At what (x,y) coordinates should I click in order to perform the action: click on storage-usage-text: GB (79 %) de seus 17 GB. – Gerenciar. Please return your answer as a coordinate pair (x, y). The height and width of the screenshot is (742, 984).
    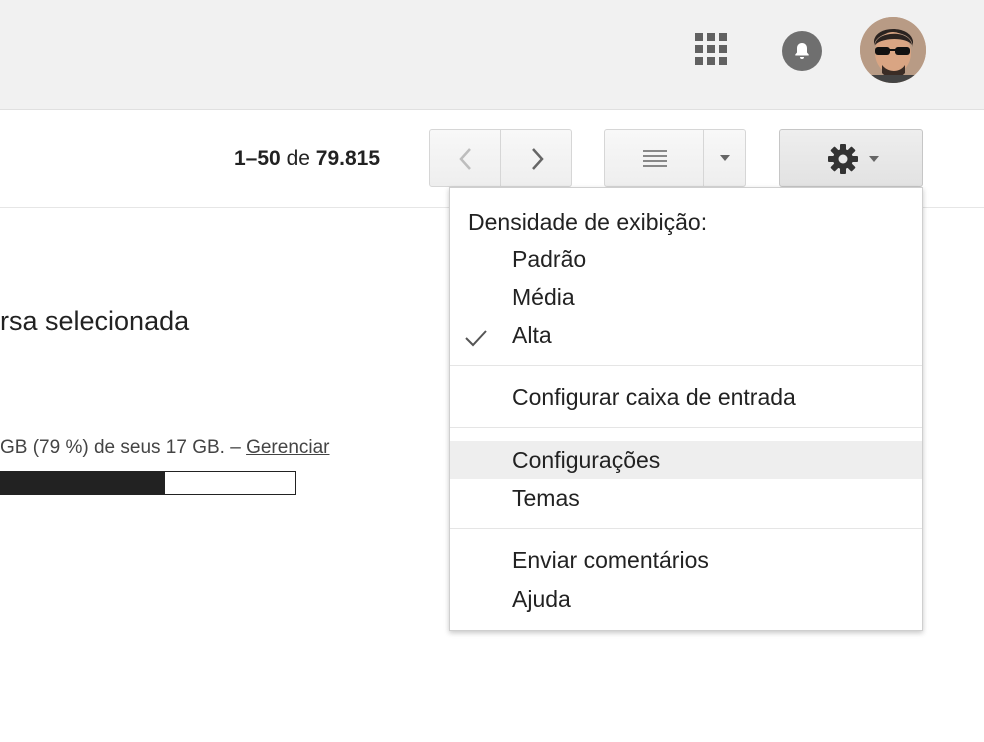
    Looking at the image, I should click on (165, 448).